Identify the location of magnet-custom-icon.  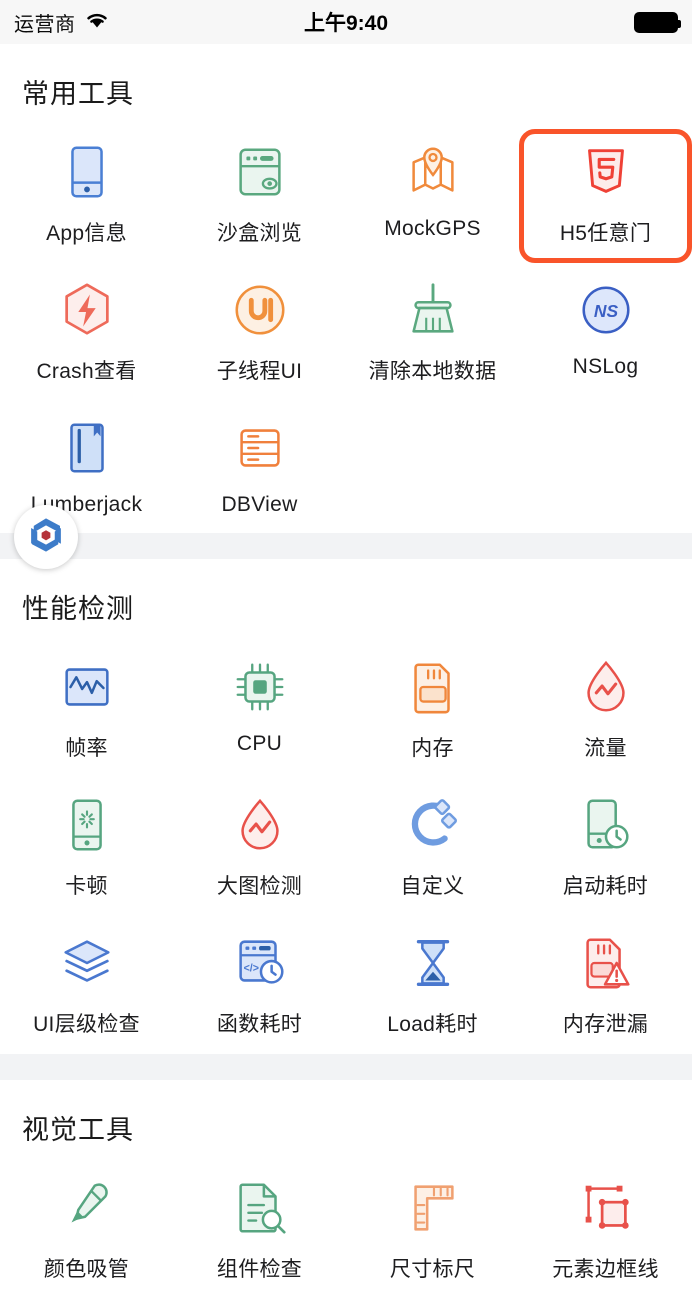
(433, 825).